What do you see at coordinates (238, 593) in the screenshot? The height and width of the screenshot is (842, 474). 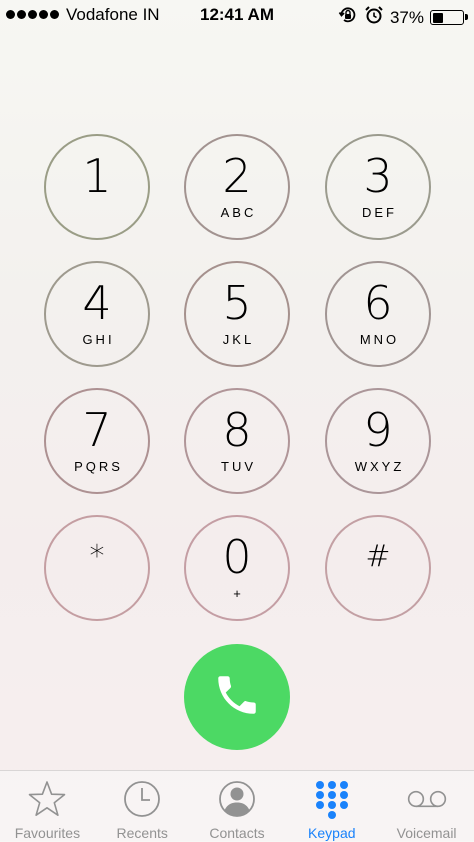 I see `key-letters: +` at bounding box center [238, 593].